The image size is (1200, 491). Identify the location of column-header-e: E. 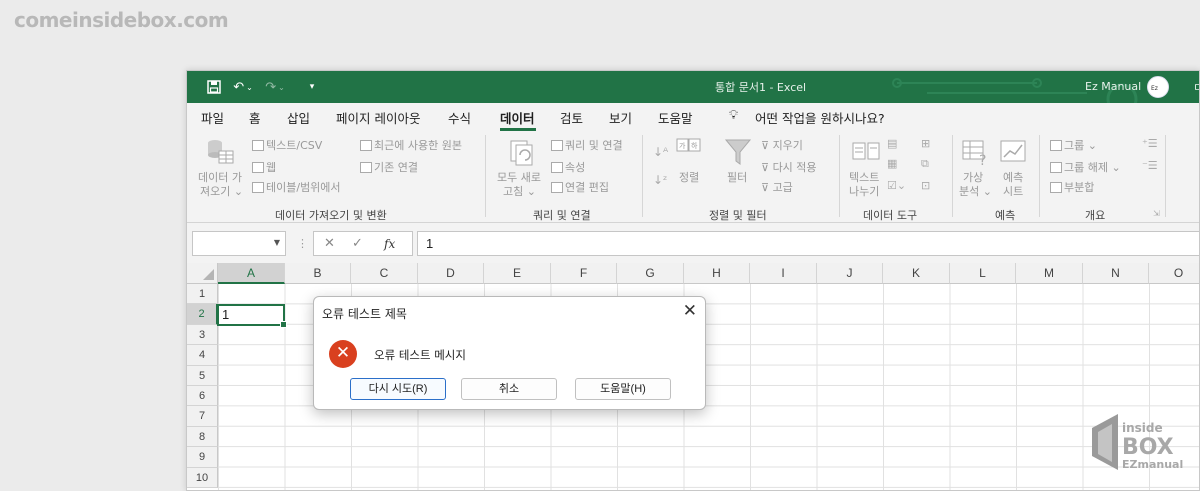
(517, 273).